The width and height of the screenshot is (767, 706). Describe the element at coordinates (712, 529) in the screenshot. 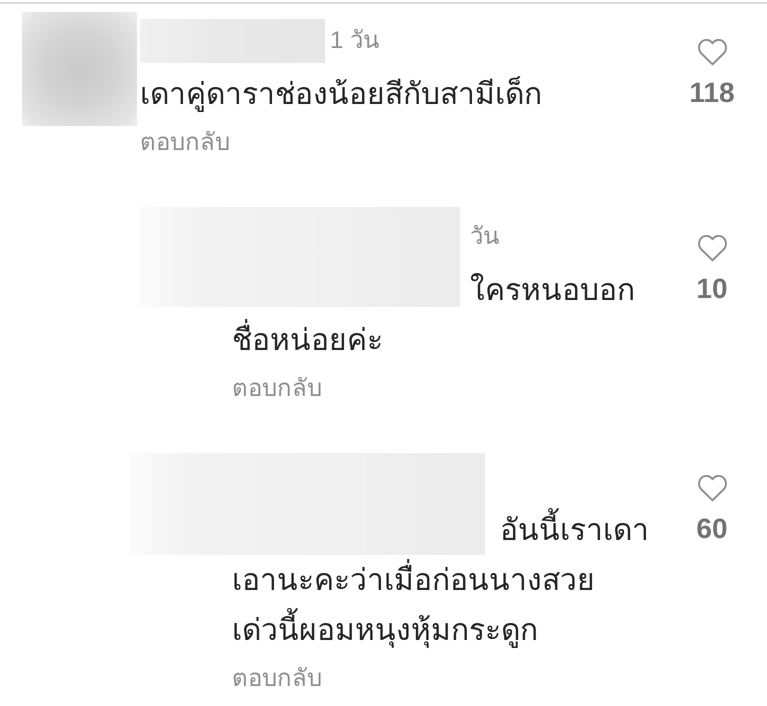

I see `like-count: 60` at that location.